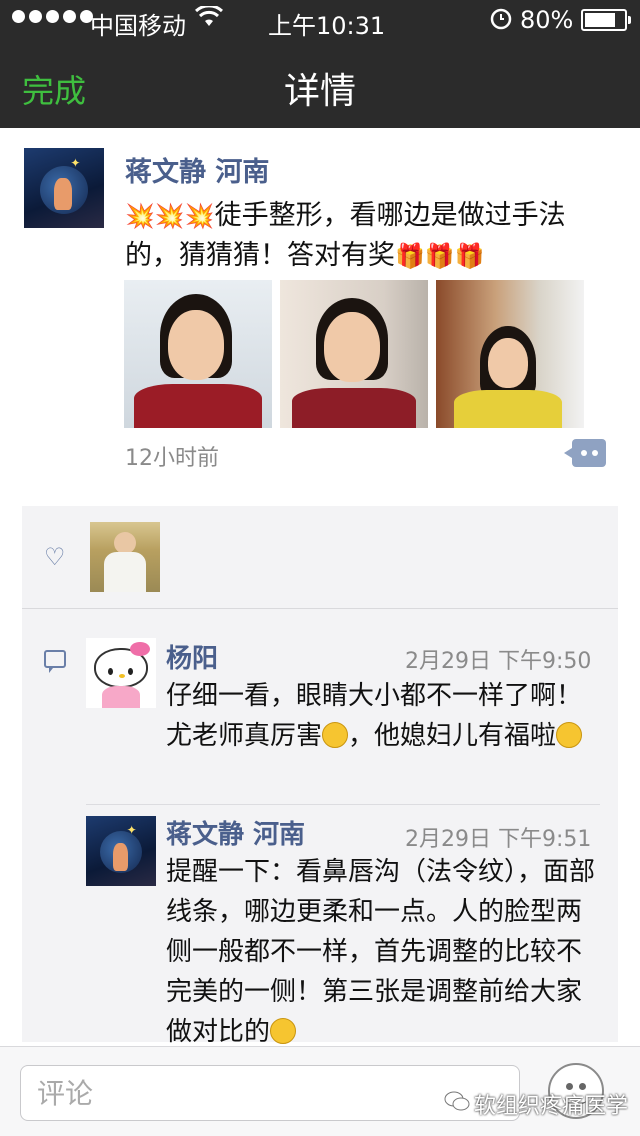 The height and width of the screenshot is (1136, 640). What do you see at coordinates (386, 716) in the screenshot?
I see `comment-text: 仔细一看，眼睛大小都不一样了啊！尤老师真厉害 ，他媳妇儿有福啦` at bounding box center [386, 716].